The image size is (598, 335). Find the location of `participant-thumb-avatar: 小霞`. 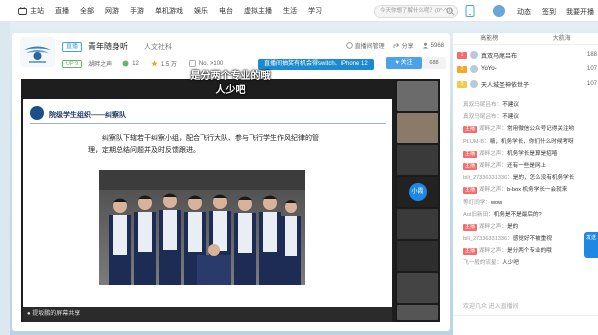

participant-thumb-avatar: 小霞 is located at coordinates (417, 192).